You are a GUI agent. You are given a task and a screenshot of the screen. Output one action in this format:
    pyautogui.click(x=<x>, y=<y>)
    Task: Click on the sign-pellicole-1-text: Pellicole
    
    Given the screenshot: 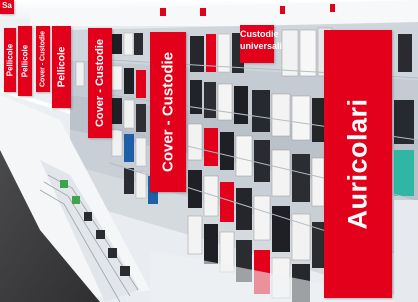 What is the action you would take?
    pyautogui.click(x=10, y=60)
    